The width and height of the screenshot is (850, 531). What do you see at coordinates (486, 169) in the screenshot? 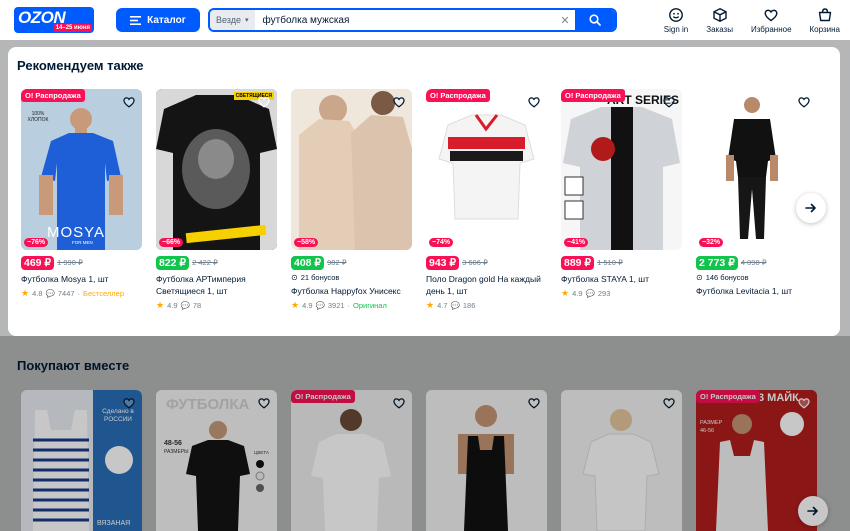
I see `product-image: О! Распродажа −74%` at bounding box center [486, 169].